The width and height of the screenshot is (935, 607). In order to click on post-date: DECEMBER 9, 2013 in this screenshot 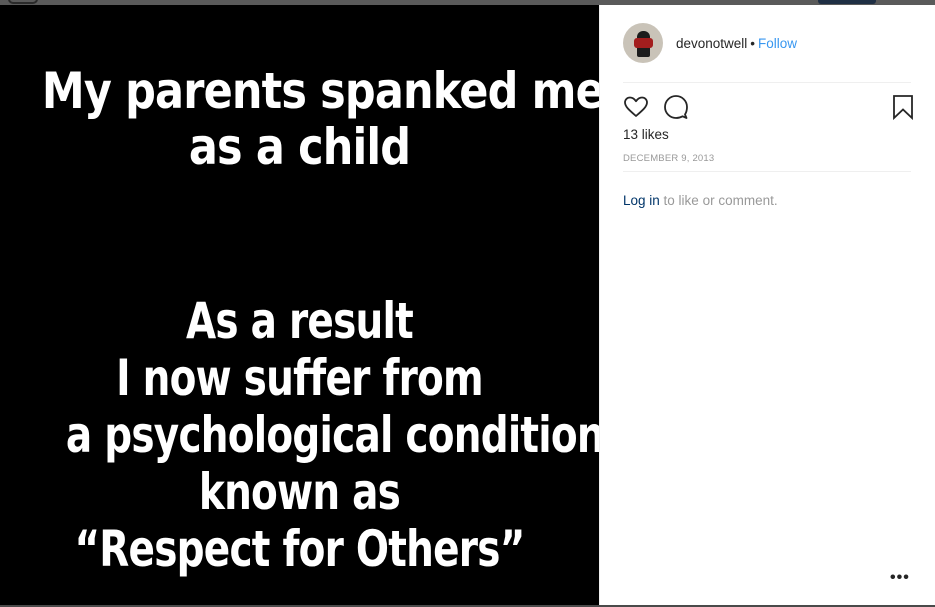, I will do `click(668, 158)`.